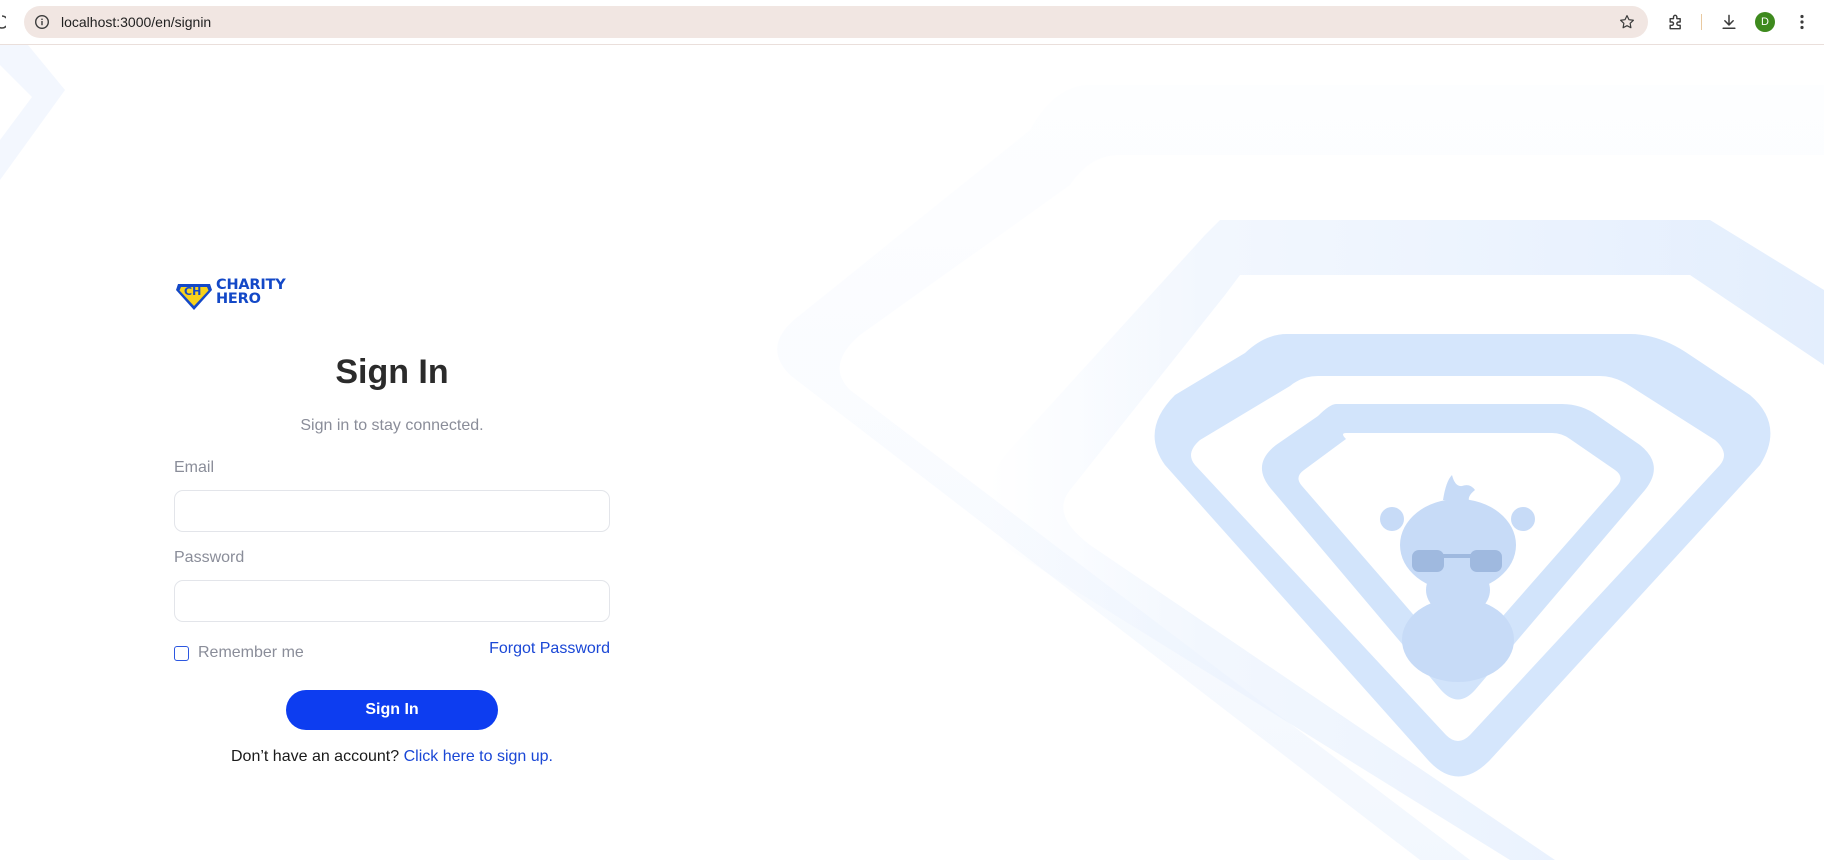 The width and height of the screenshot is (1824, 860). I want to click on browser-toolbar: localhost:3000/en/signin D, so click(912, 22).